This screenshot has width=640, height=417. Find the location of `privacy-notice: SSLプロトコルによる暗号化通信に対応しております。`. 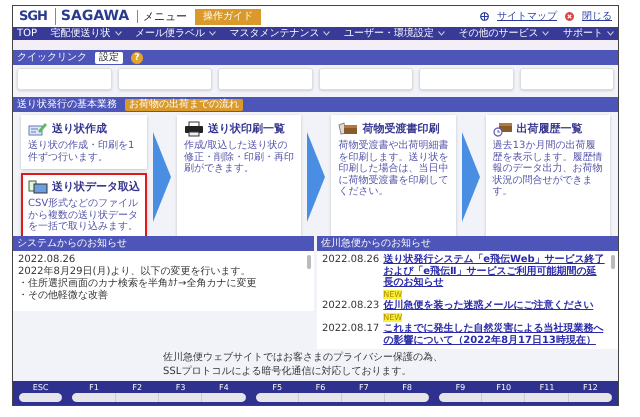

privacy-notice: SSLプロトコルによる暗号化通信に対応しております。 is located at coordinates (287, 372).